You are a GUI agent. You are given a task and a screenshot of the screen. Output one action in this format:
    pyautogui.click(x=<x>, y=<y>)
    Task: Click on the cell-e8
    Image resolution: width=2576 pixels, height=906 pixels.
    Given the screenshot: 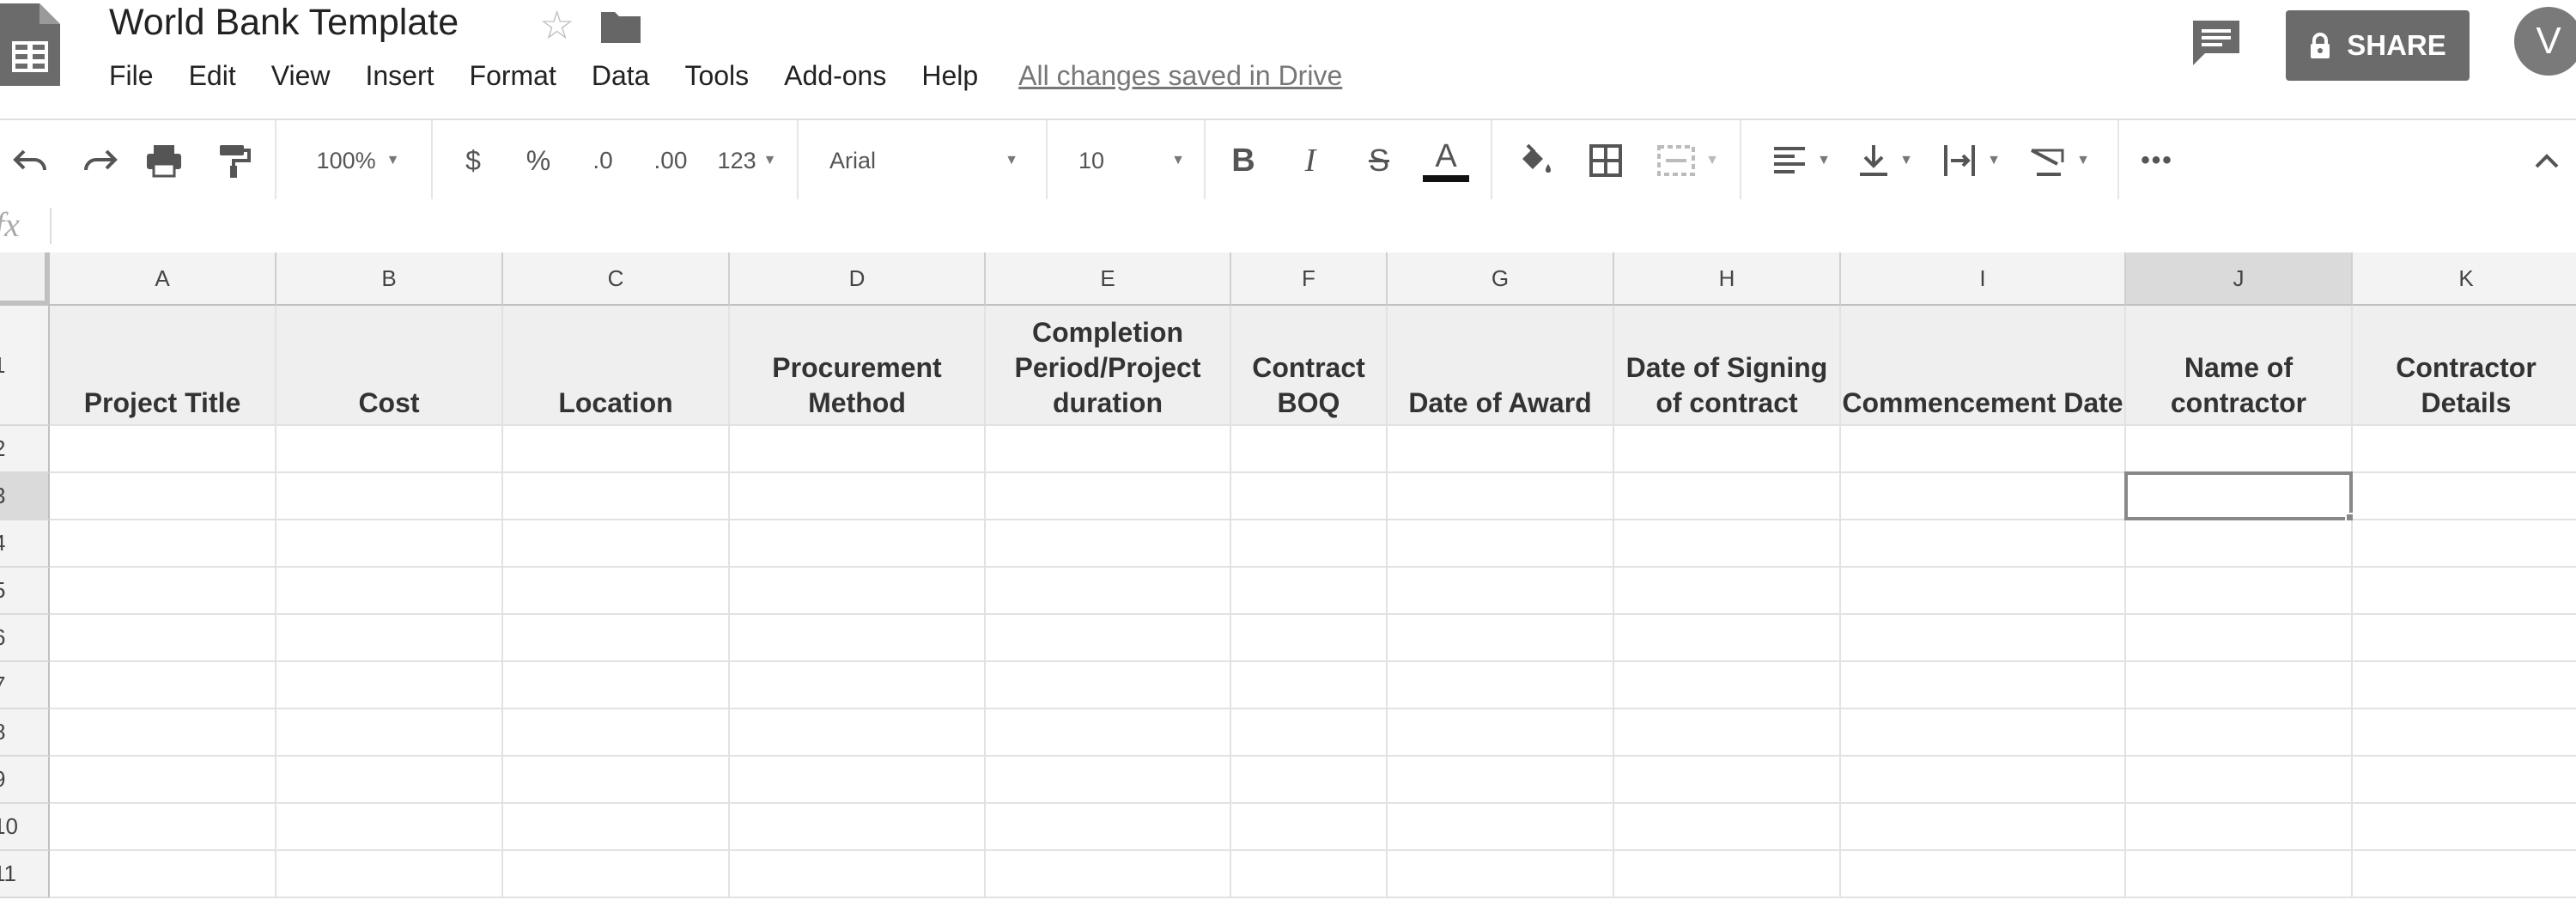 What is the action you would take?
    pyautogui.click(x=1108, y=733)
    